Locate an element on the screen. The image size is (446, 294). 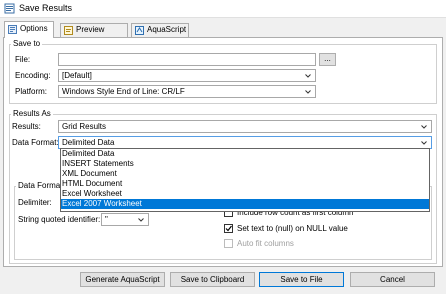
delimiter-label: Delimiter: is located at coordinates (35, 202).